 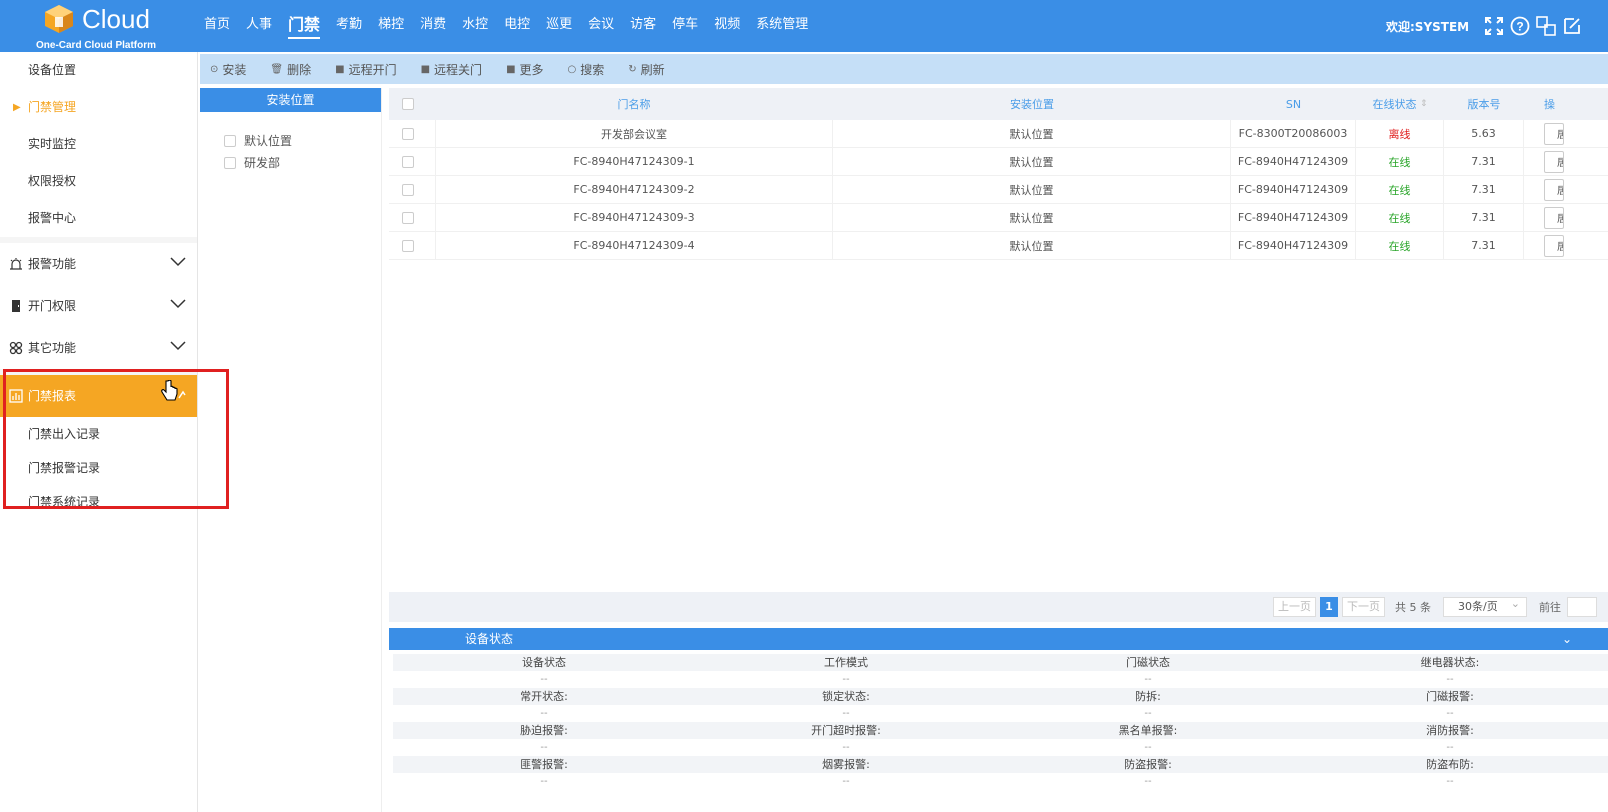 What do you see at coordinates (98, 70) in the screenshot?
I see `sidebar-item-device-location: 设备位置` at bounding box center [98, 70].